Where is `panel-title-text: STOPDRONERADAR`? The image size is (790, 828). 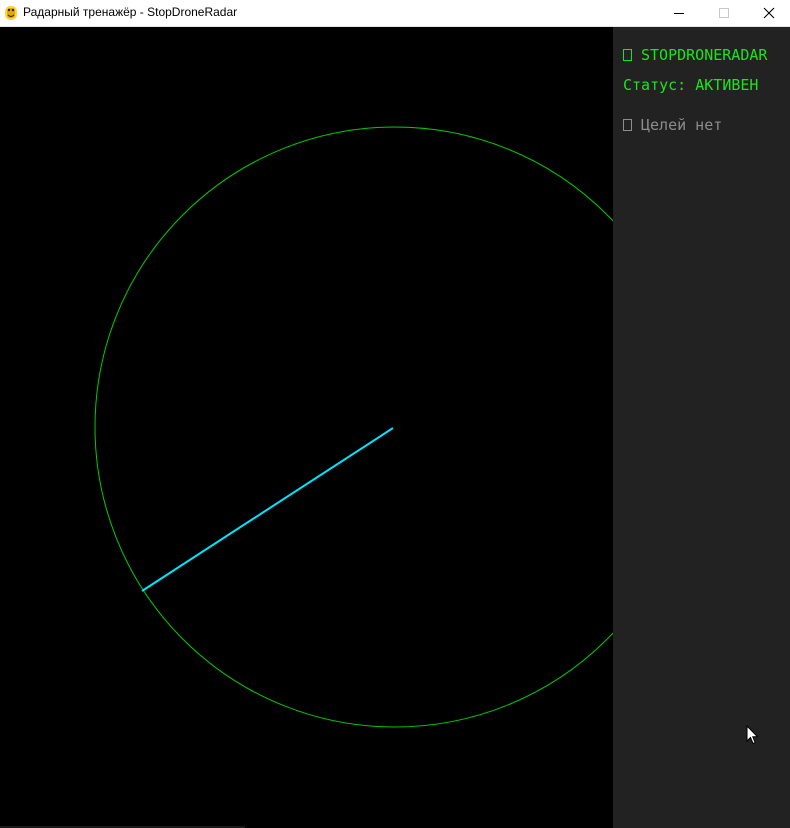 panel-title-text: STOPDRONERADAR is located at coordinates (704, 55).